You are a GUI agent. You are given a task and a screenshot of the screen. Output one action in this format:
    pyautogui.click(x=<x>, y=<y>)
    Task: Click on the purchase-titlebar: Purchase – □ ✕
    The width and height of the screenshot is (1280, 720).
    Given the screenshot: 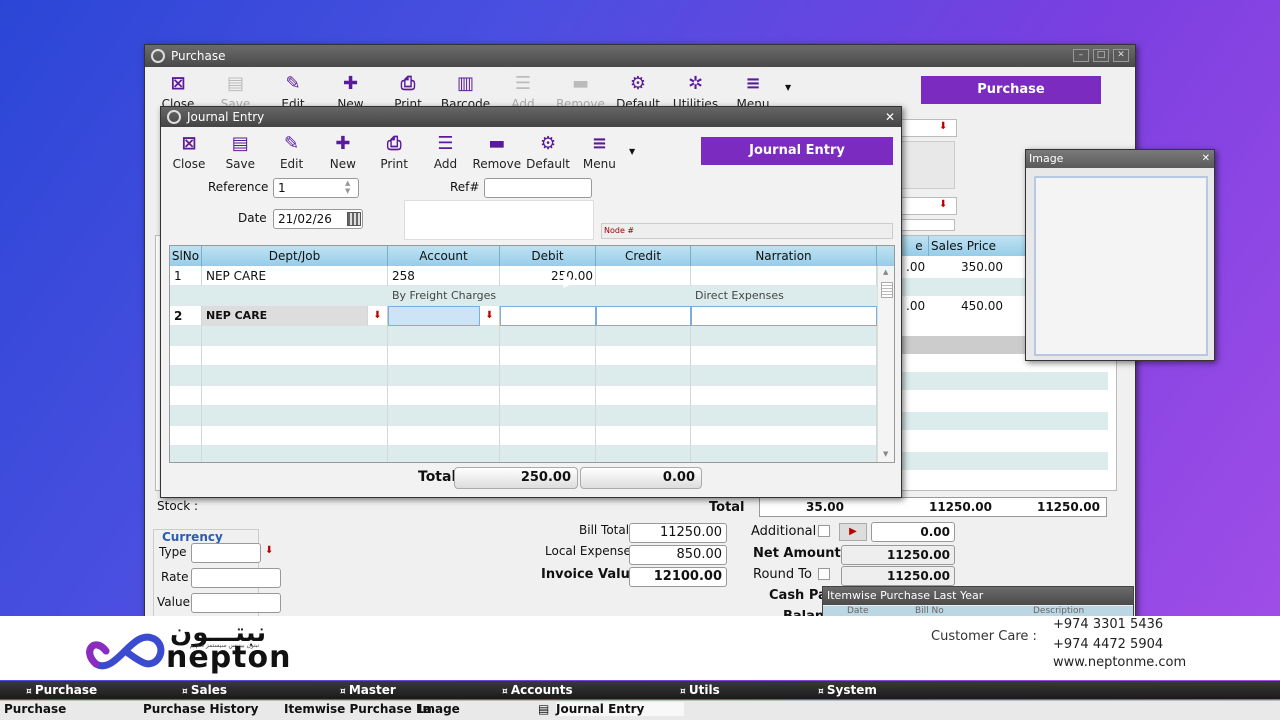 What is the action you would take?
    pyautogui.click(x=640, y=56)
    